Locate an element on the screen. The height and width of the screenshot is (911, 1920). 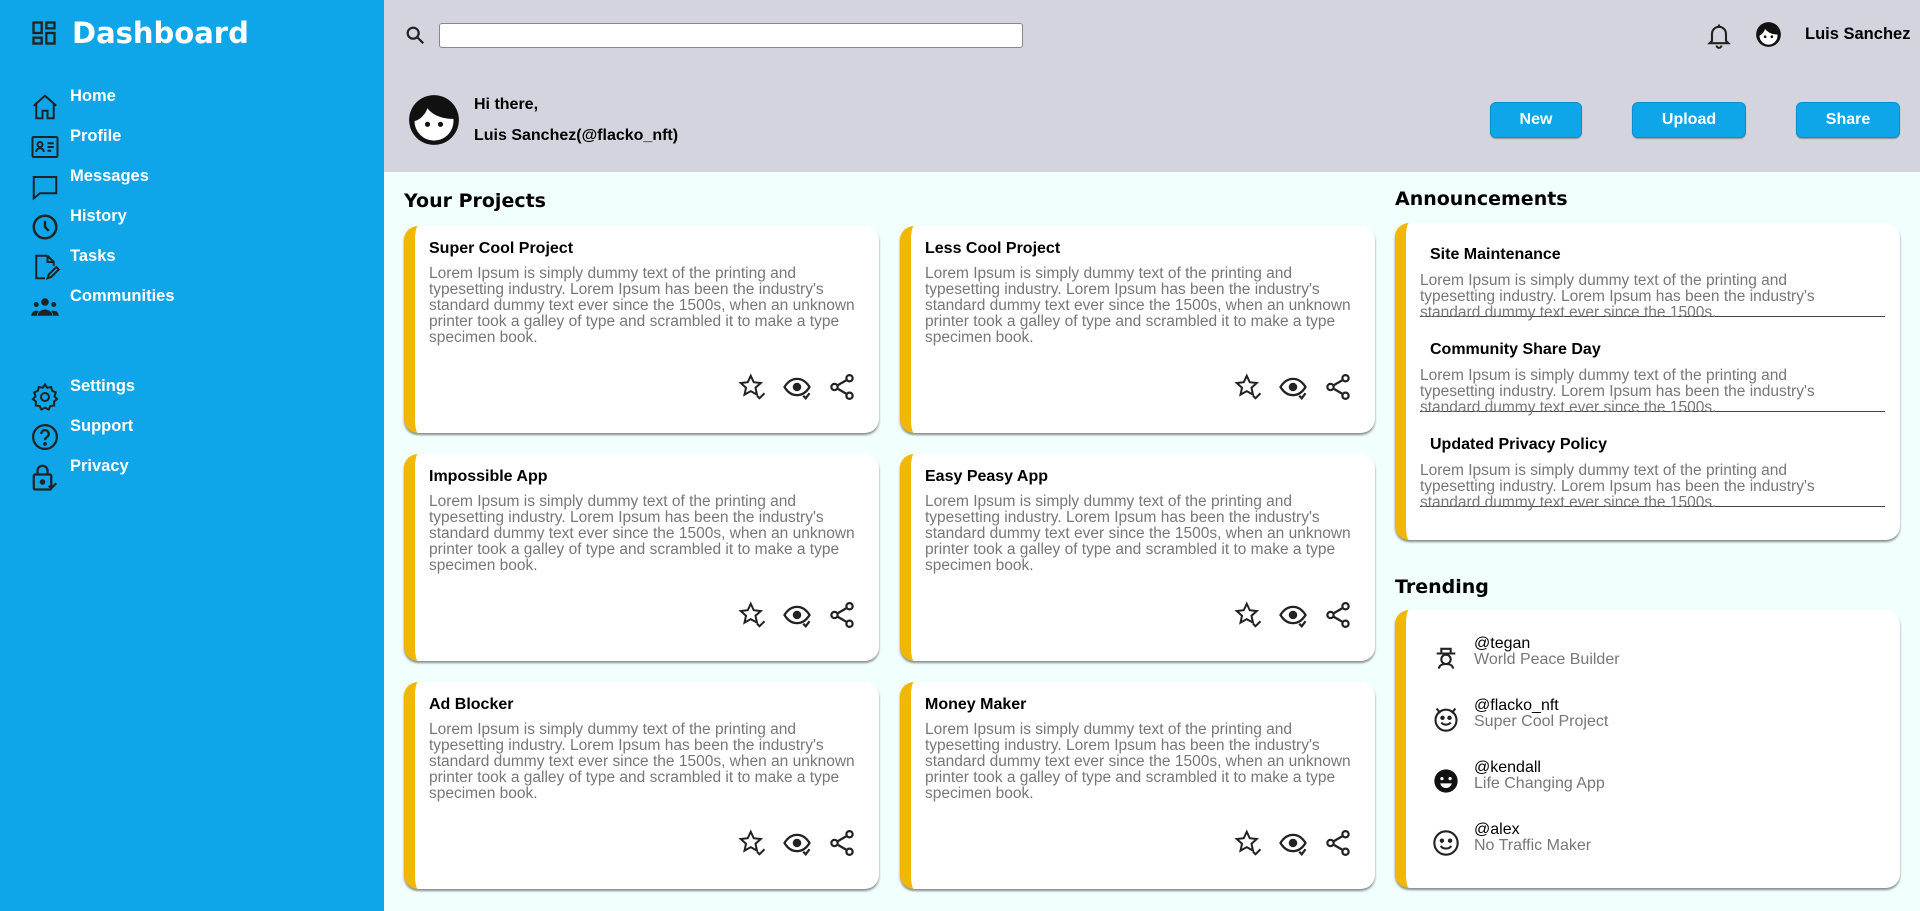
announcement-title: Community Share Day is located at coordinates (1515, 349).